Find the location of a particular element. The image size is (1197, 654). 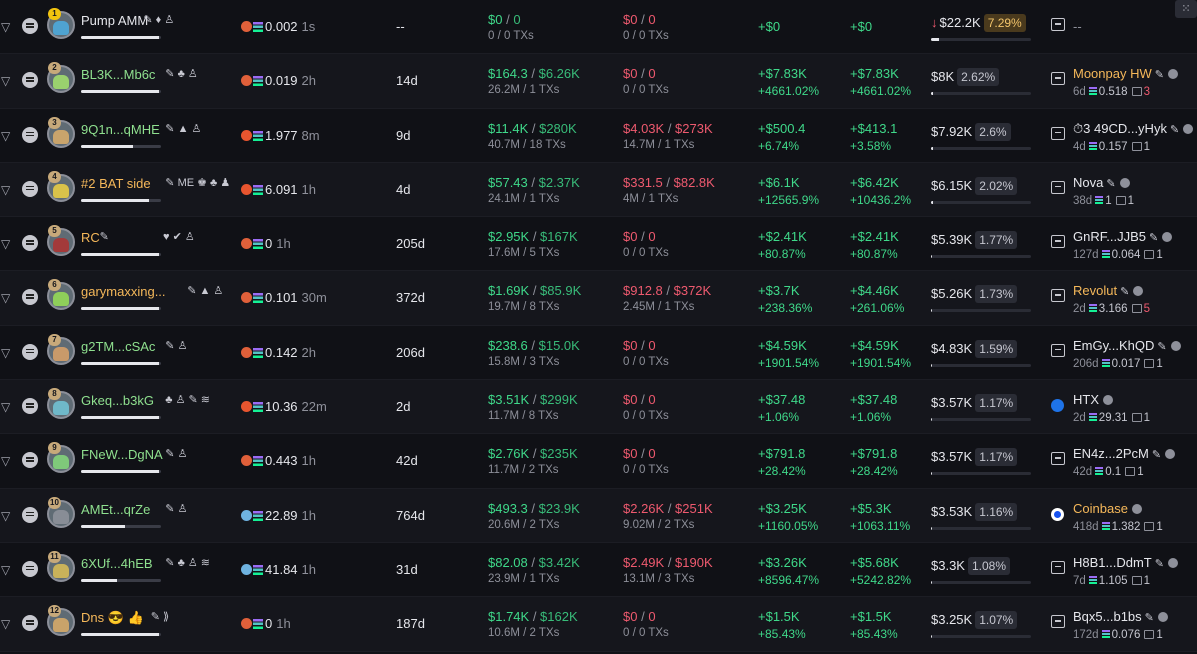

wallet-tag-icons: ✎ ♦ ♙ is located at coordinates (158, 19).